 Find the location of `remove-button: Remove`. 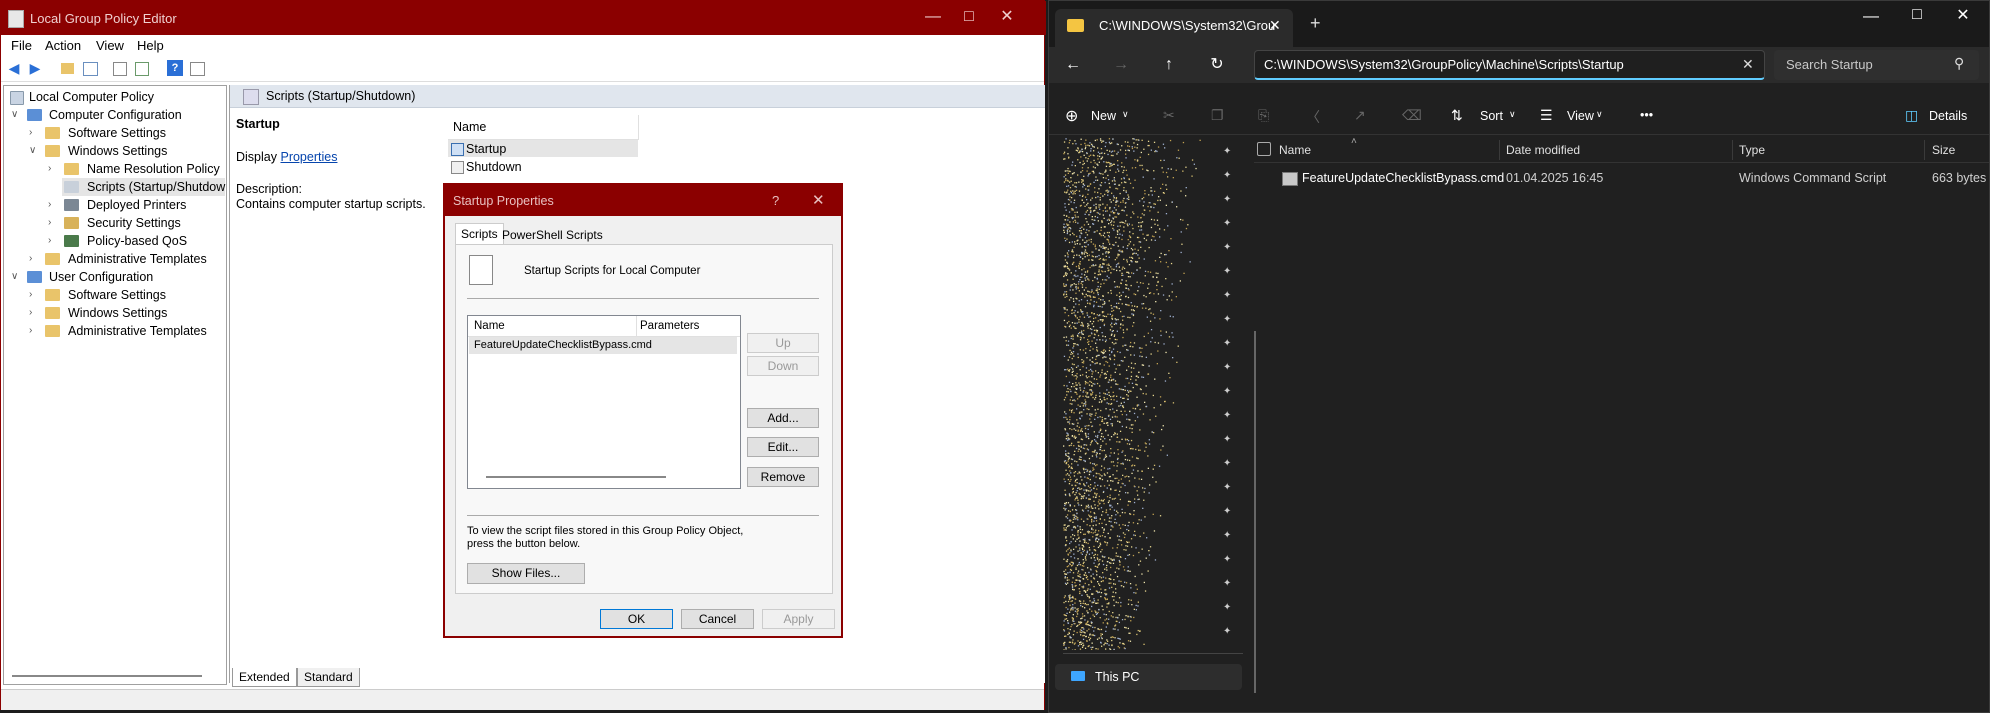

remove-button: Remove is located at coordinates (783, 477).